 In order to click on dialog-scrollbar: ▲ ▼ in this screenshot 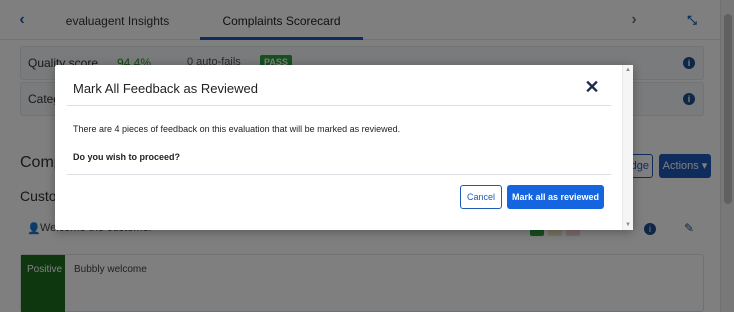, I will do `click(627, 147)`.